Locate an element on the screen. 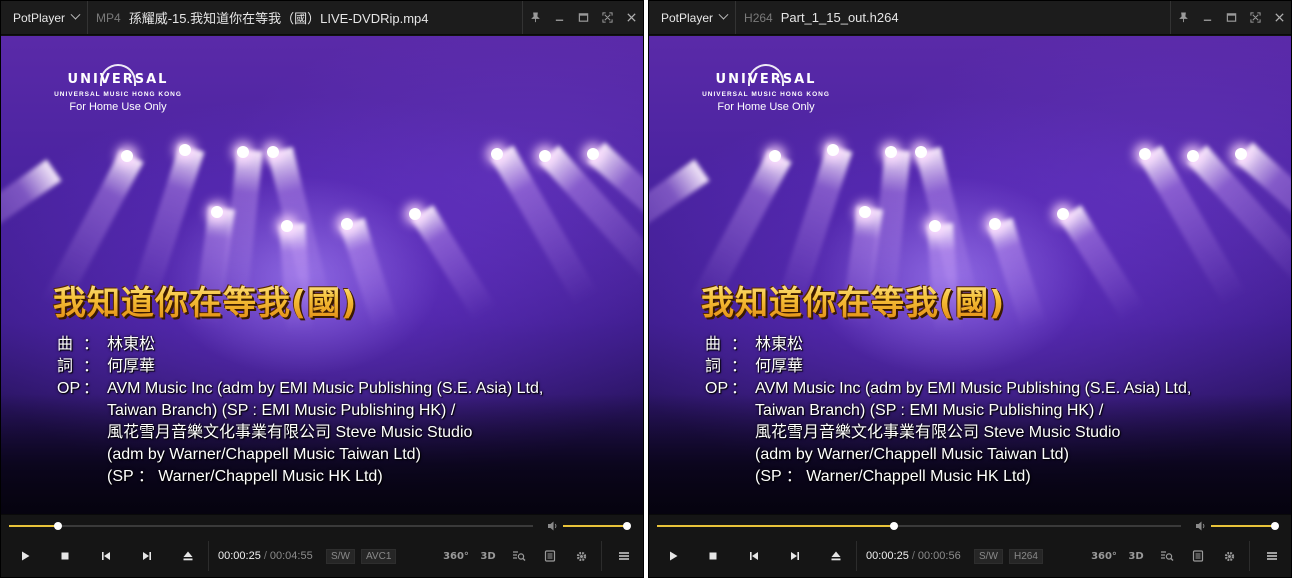  credit-line: 曲 ： 林東松 is located at coordinates (948, 345).